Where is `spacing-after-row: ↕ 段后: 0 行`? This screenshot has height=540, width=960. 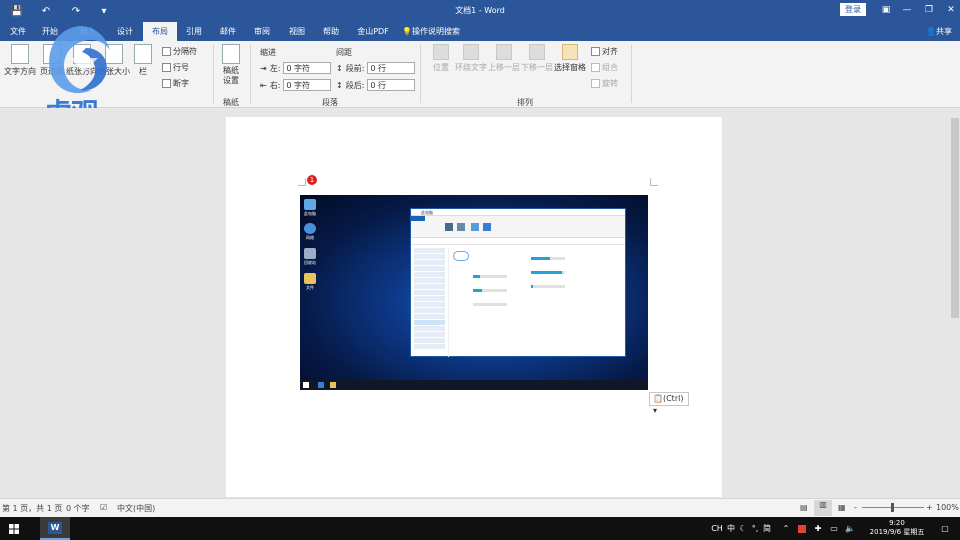 spacing-after-row: ↕ 段后: 0 行 is located at coordinates (376, 85).